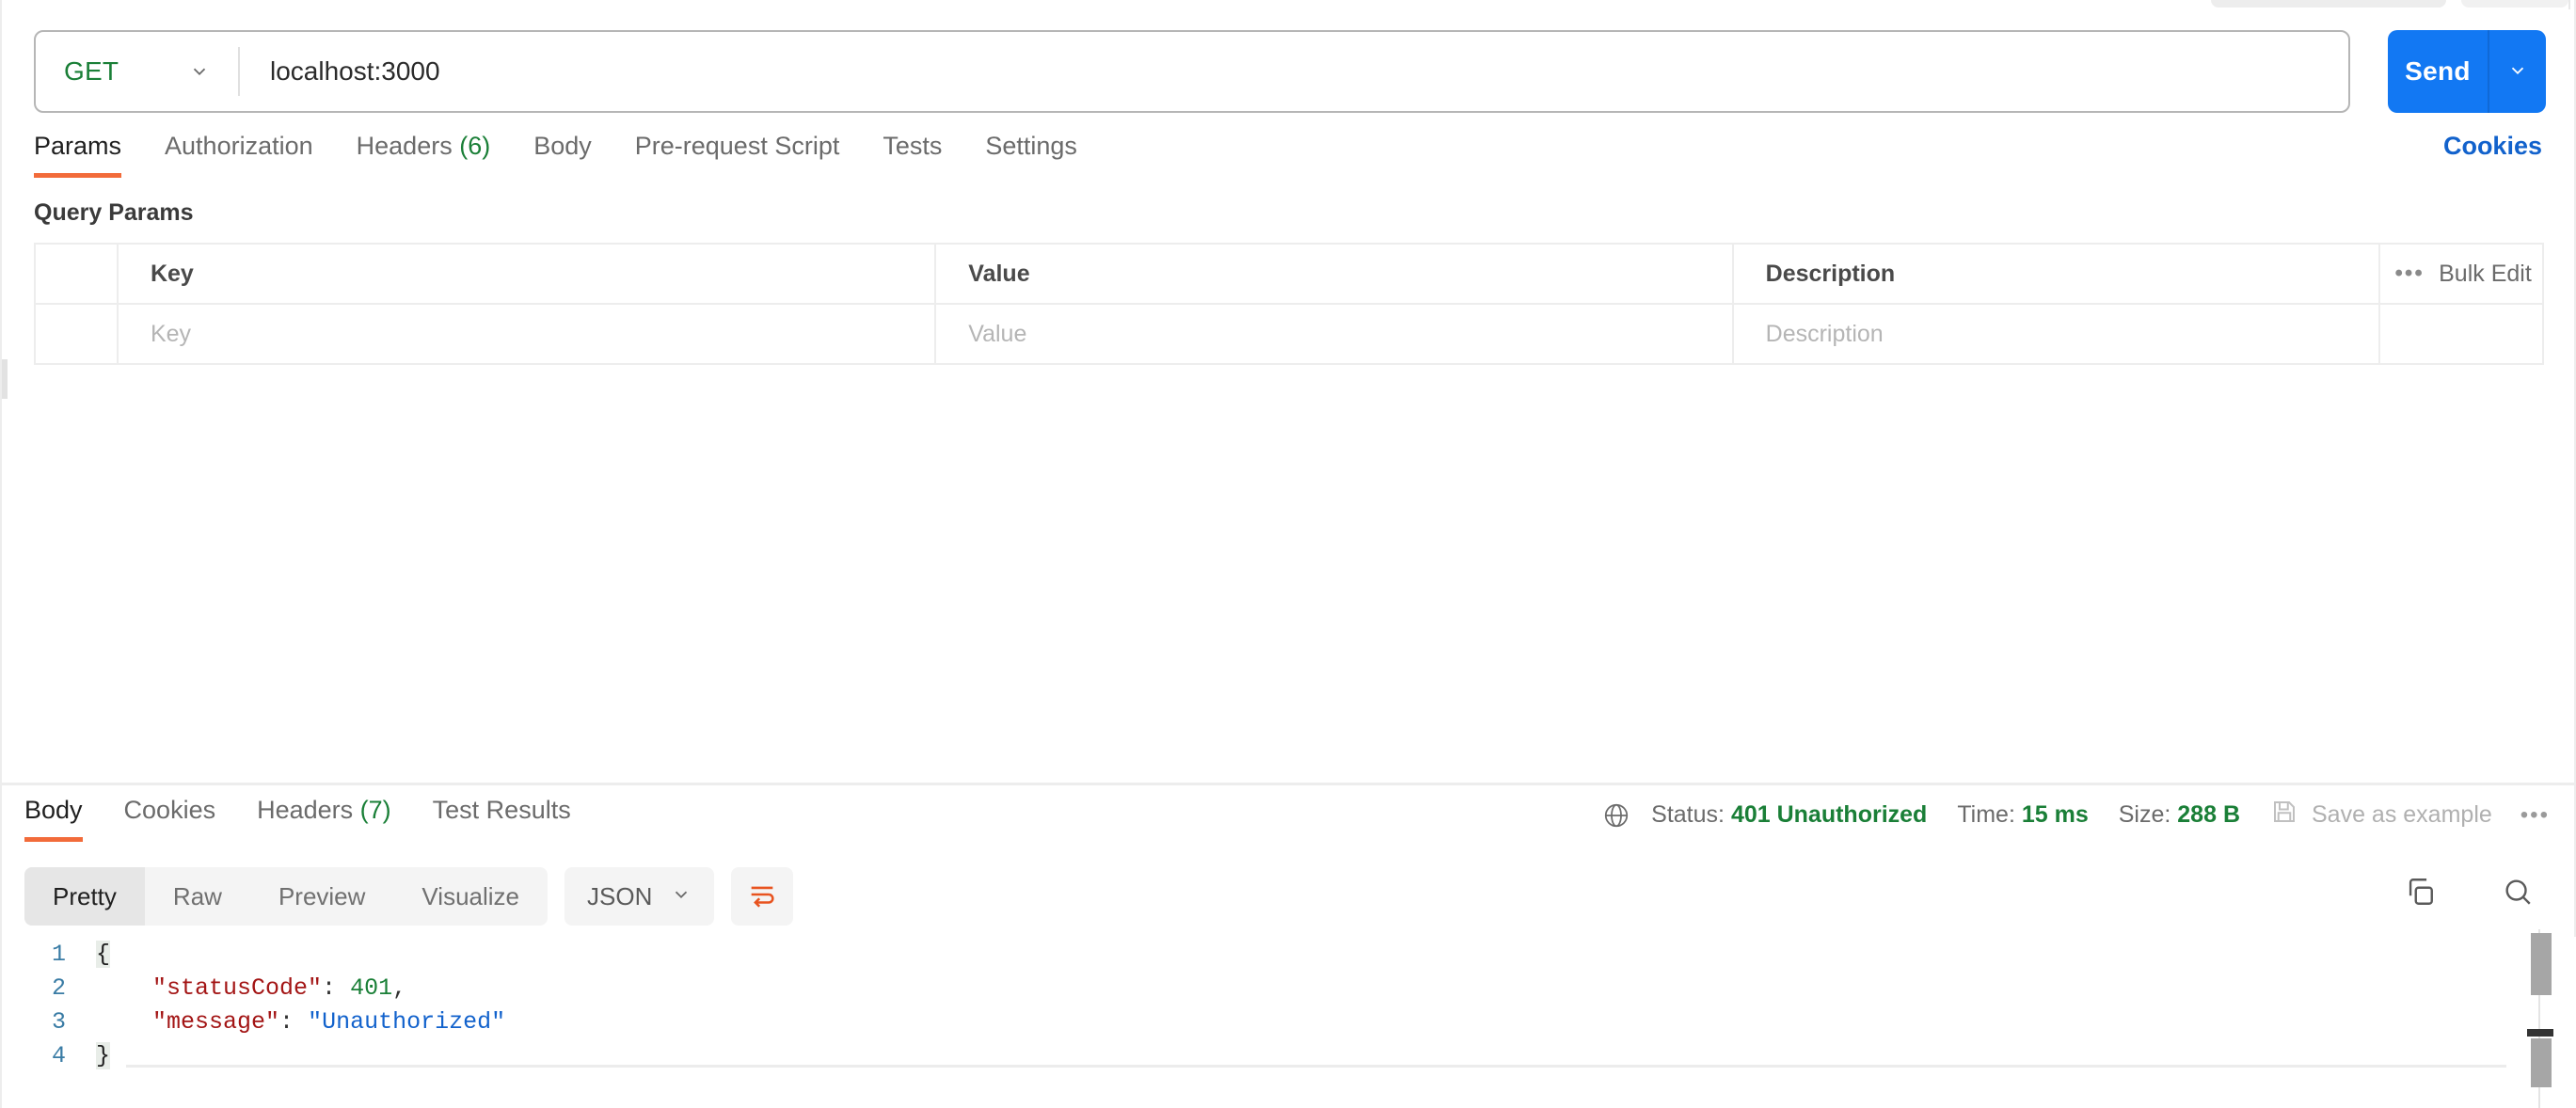  What do you see at coordinates (2055, 814) in the screenshot?
I see `time-value: 15 ms` at bounding box center [2055, 814].